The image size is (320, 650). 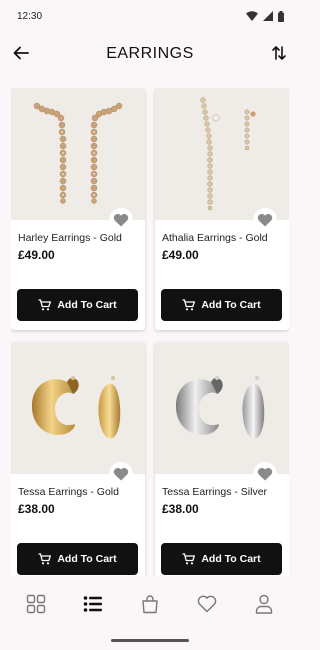 What do you see at coordinates (30, 16) in the screenshot?
I see `status-time: 12:30` at bounding box center [30, 16].